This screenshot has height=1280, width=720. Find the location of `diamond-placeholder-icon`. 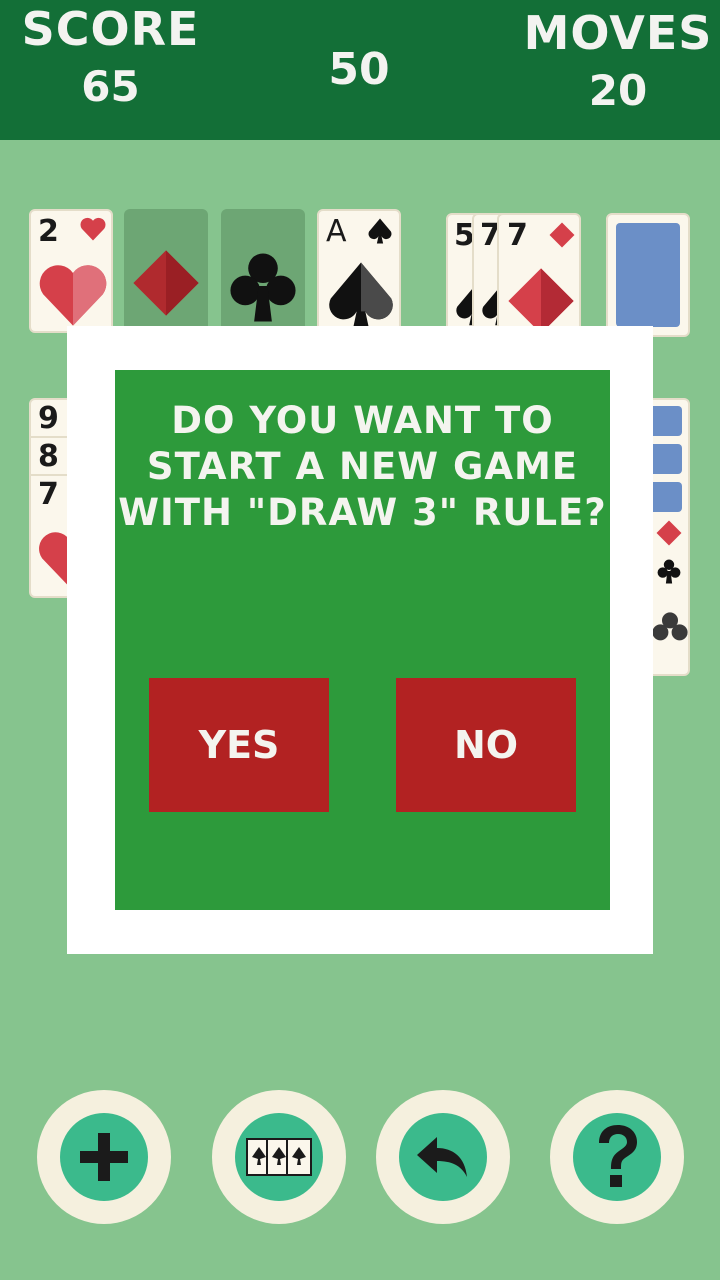

diamond-placeholder-icon is located at coordinates (166, 283).